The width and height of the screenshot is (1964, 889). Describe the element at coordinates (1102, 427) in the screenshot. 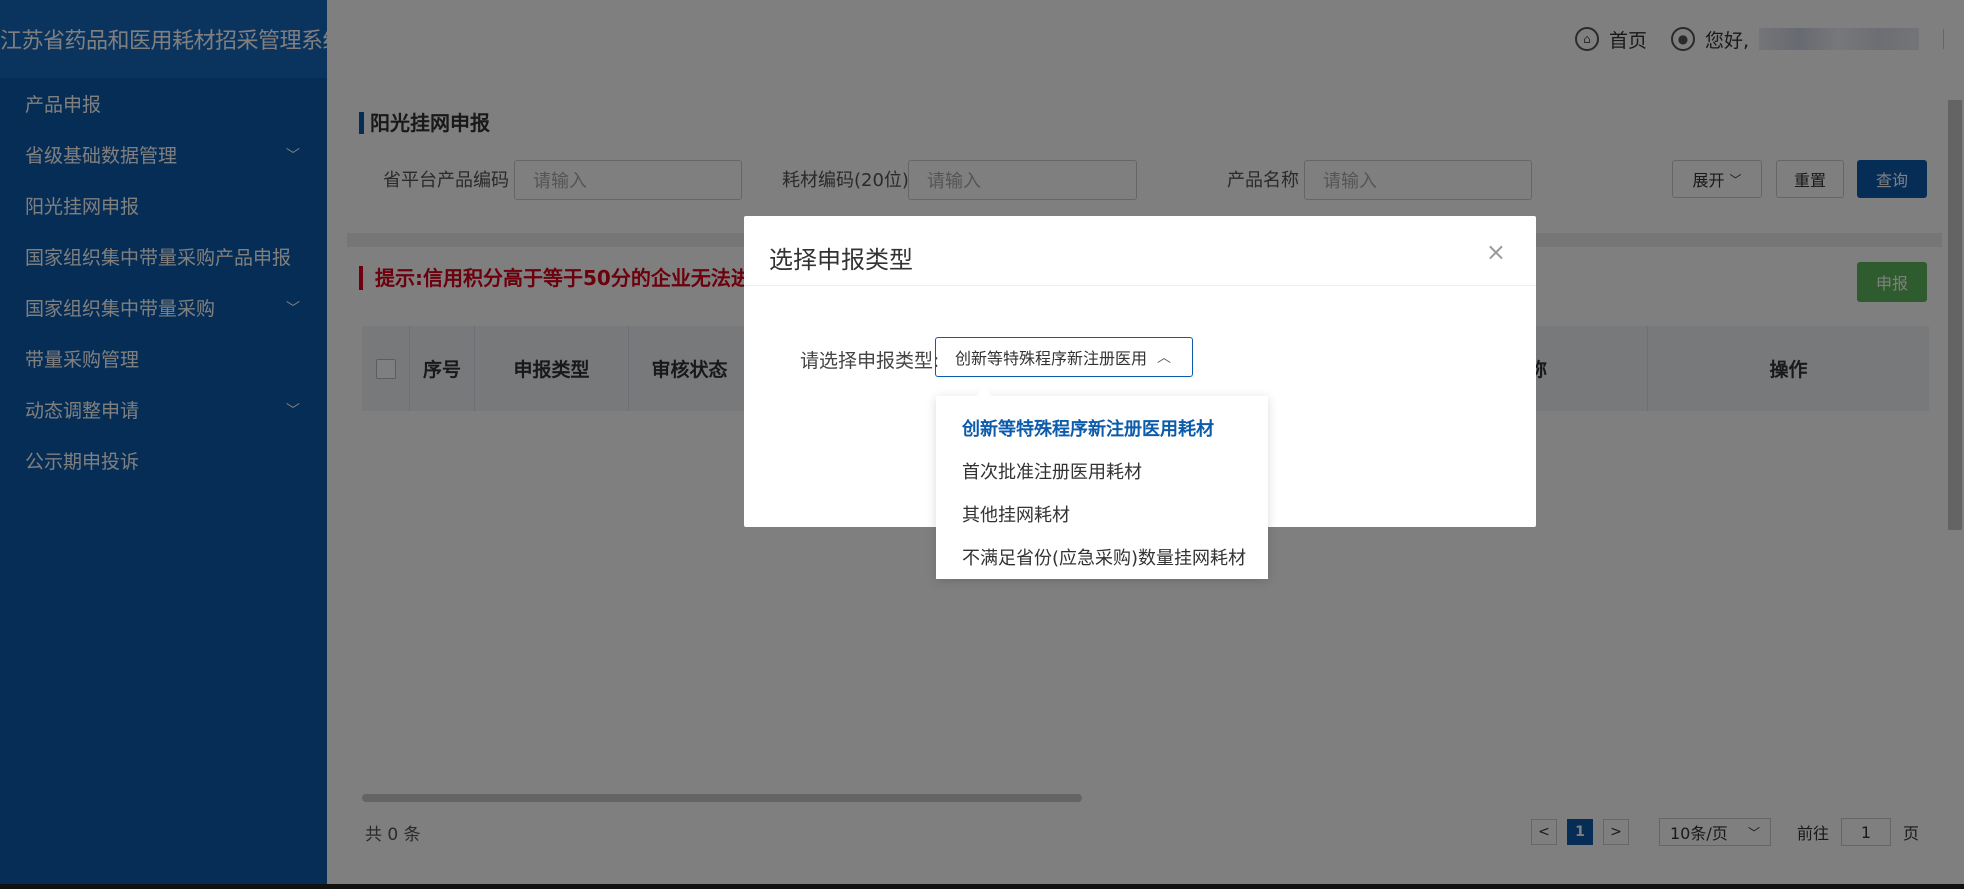

I see `dropdown-option: 创新等特殊程序新注册医用耗材` at that location.